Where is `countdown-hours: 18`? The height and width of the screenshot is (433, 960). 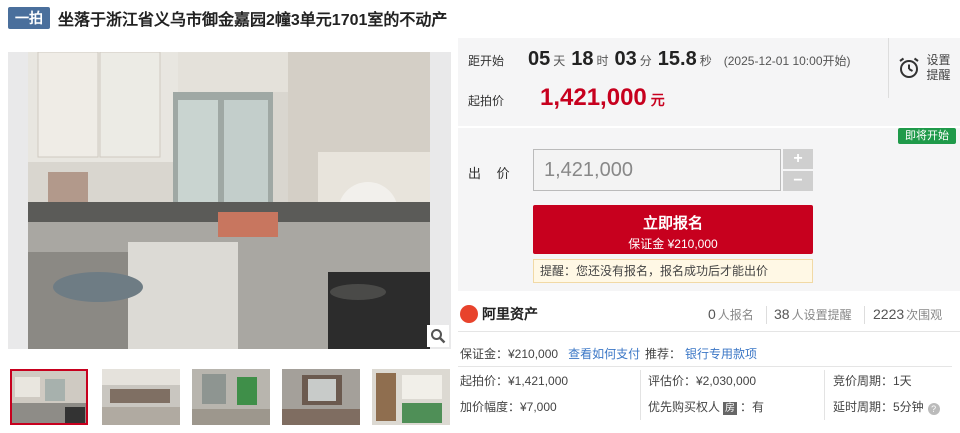
countdown-hours: 18 is located at coordinates (582, 59).